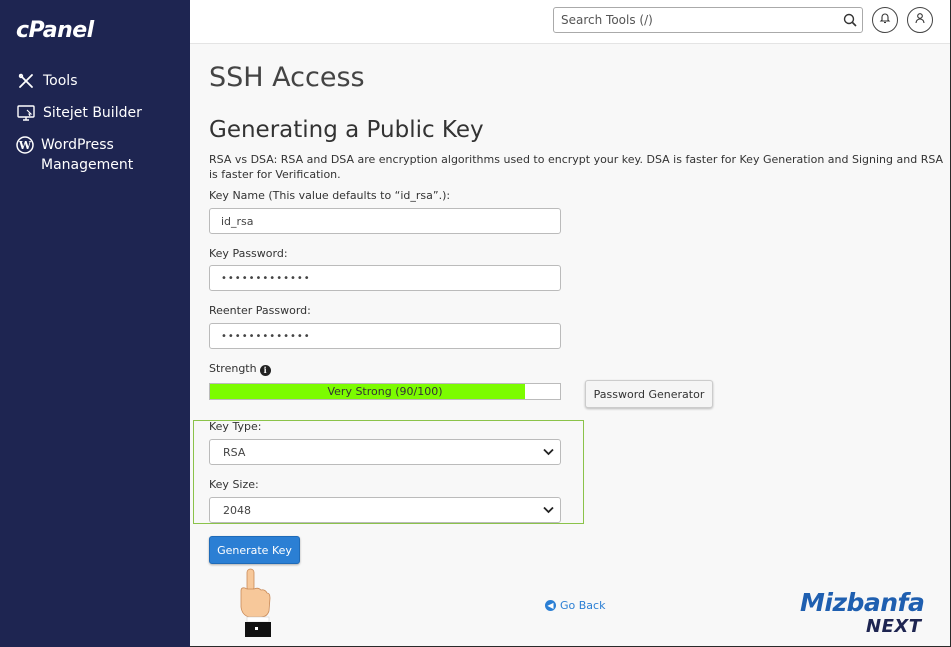  I want to click on strength-label-row: Strength i, so click(240, 369).